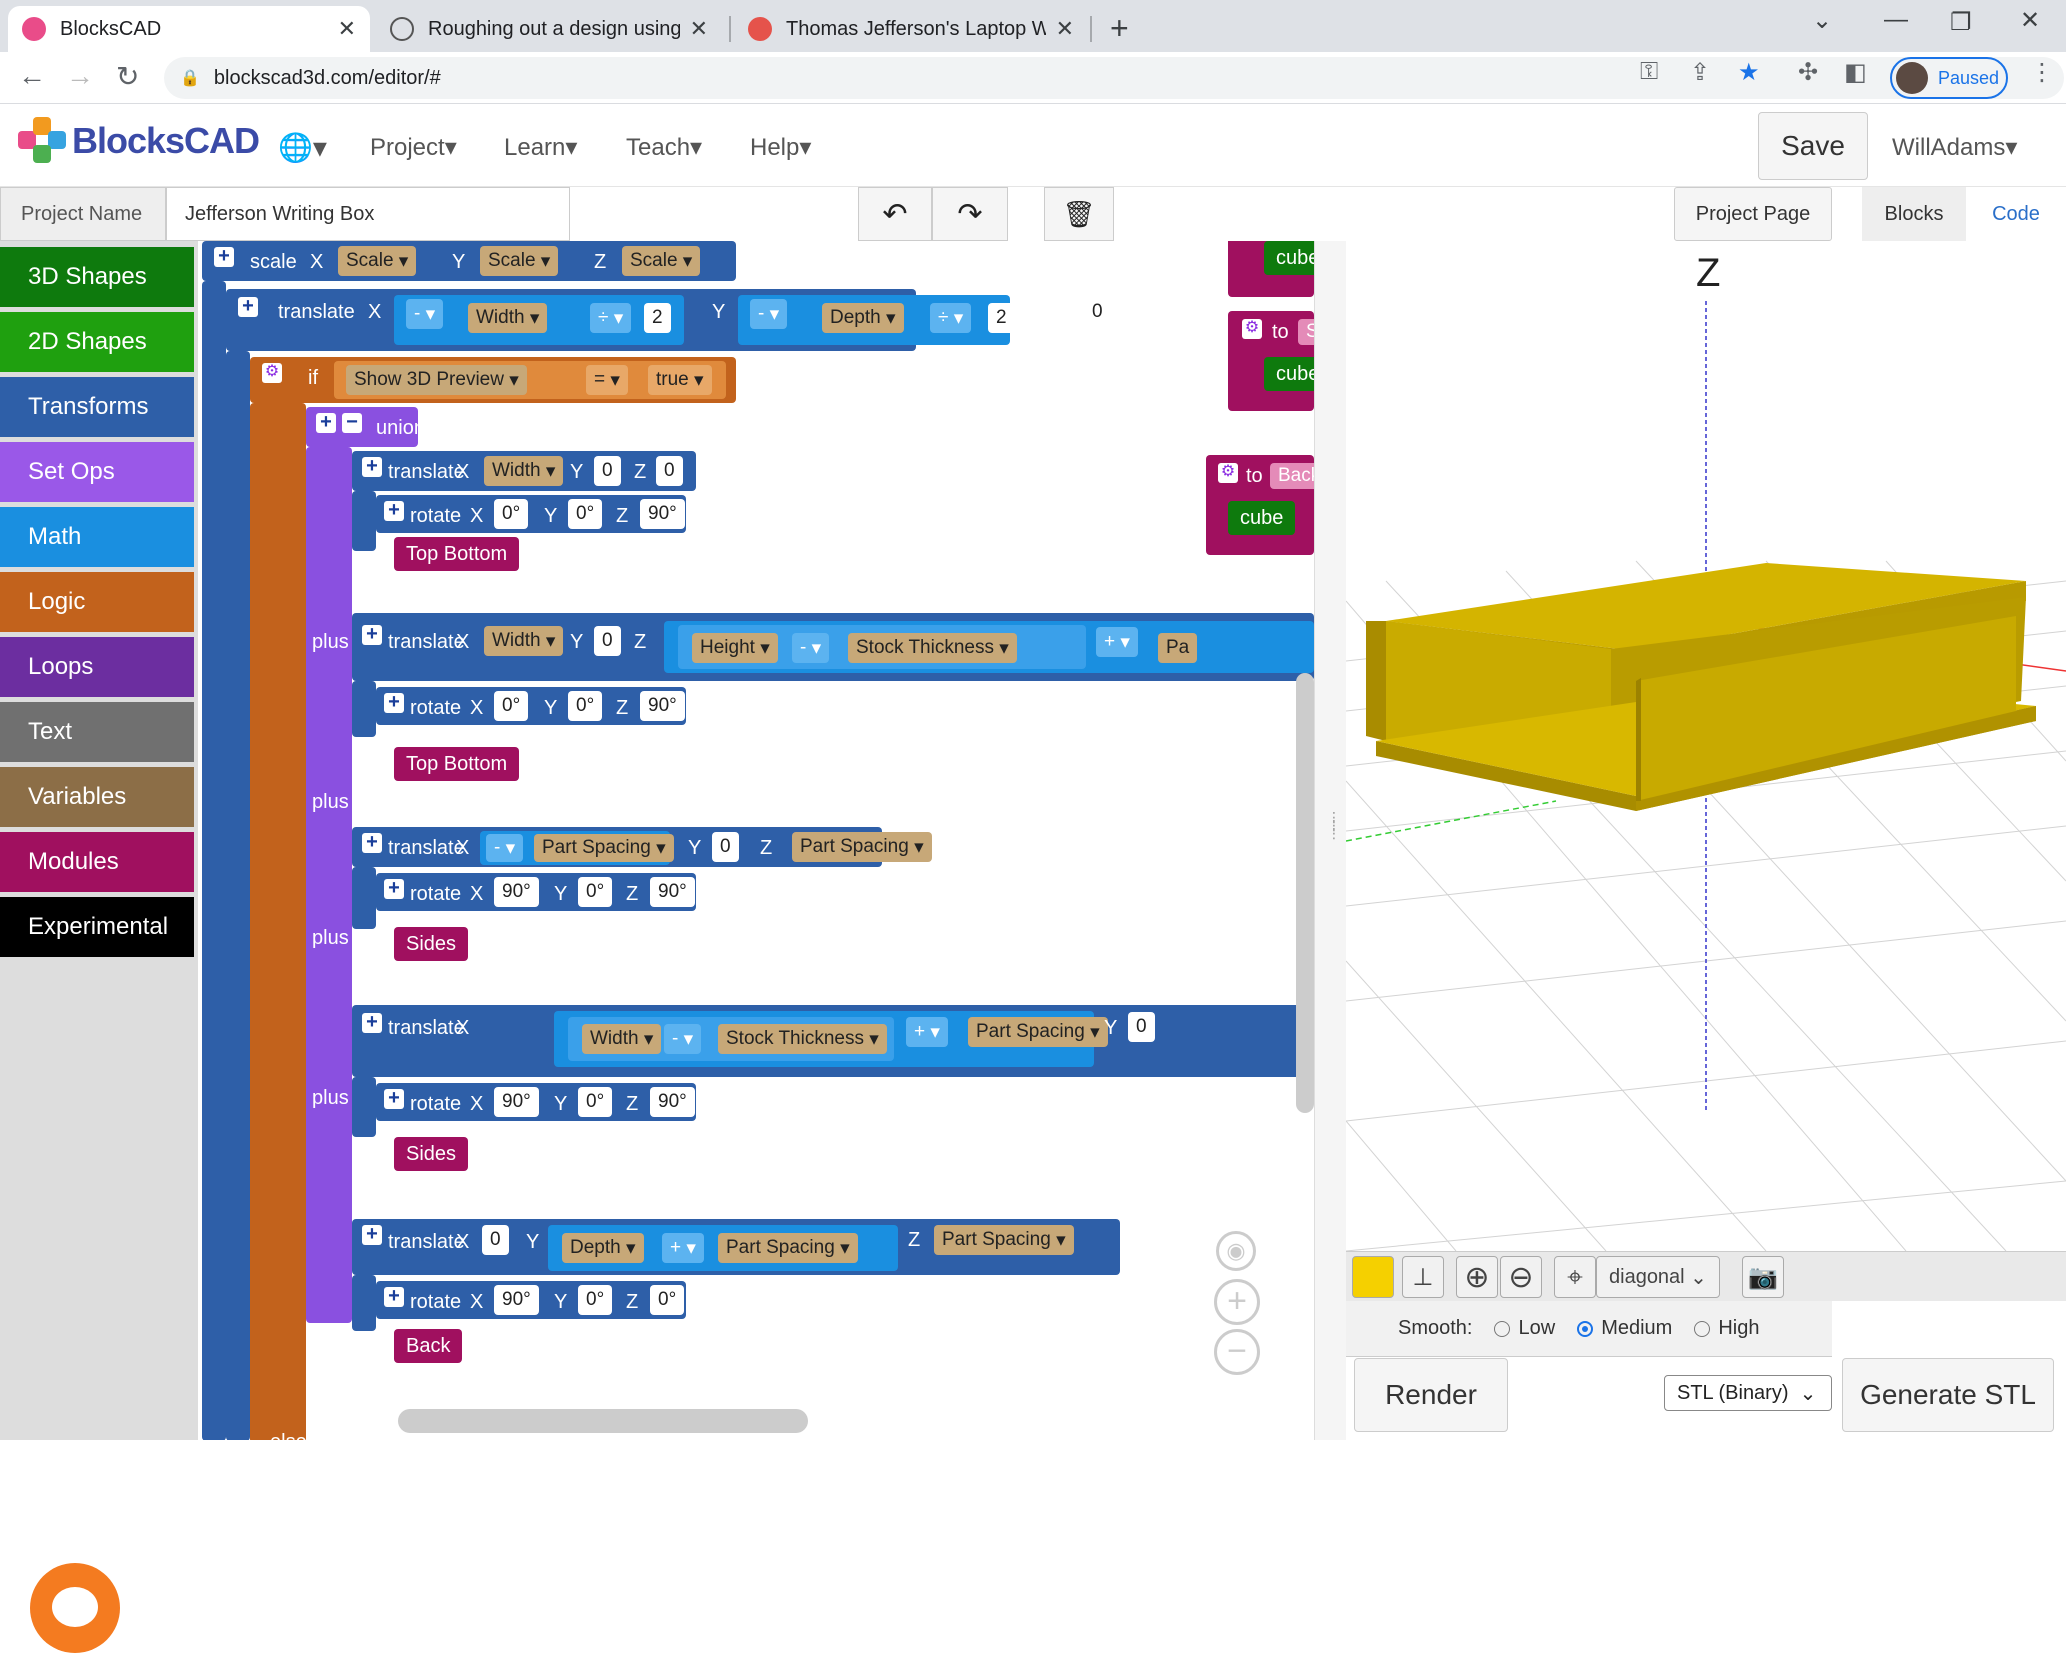 The image size is (2066, 1653). I want to click on call-top-bottom: Top Bottom, so click(457, 764).